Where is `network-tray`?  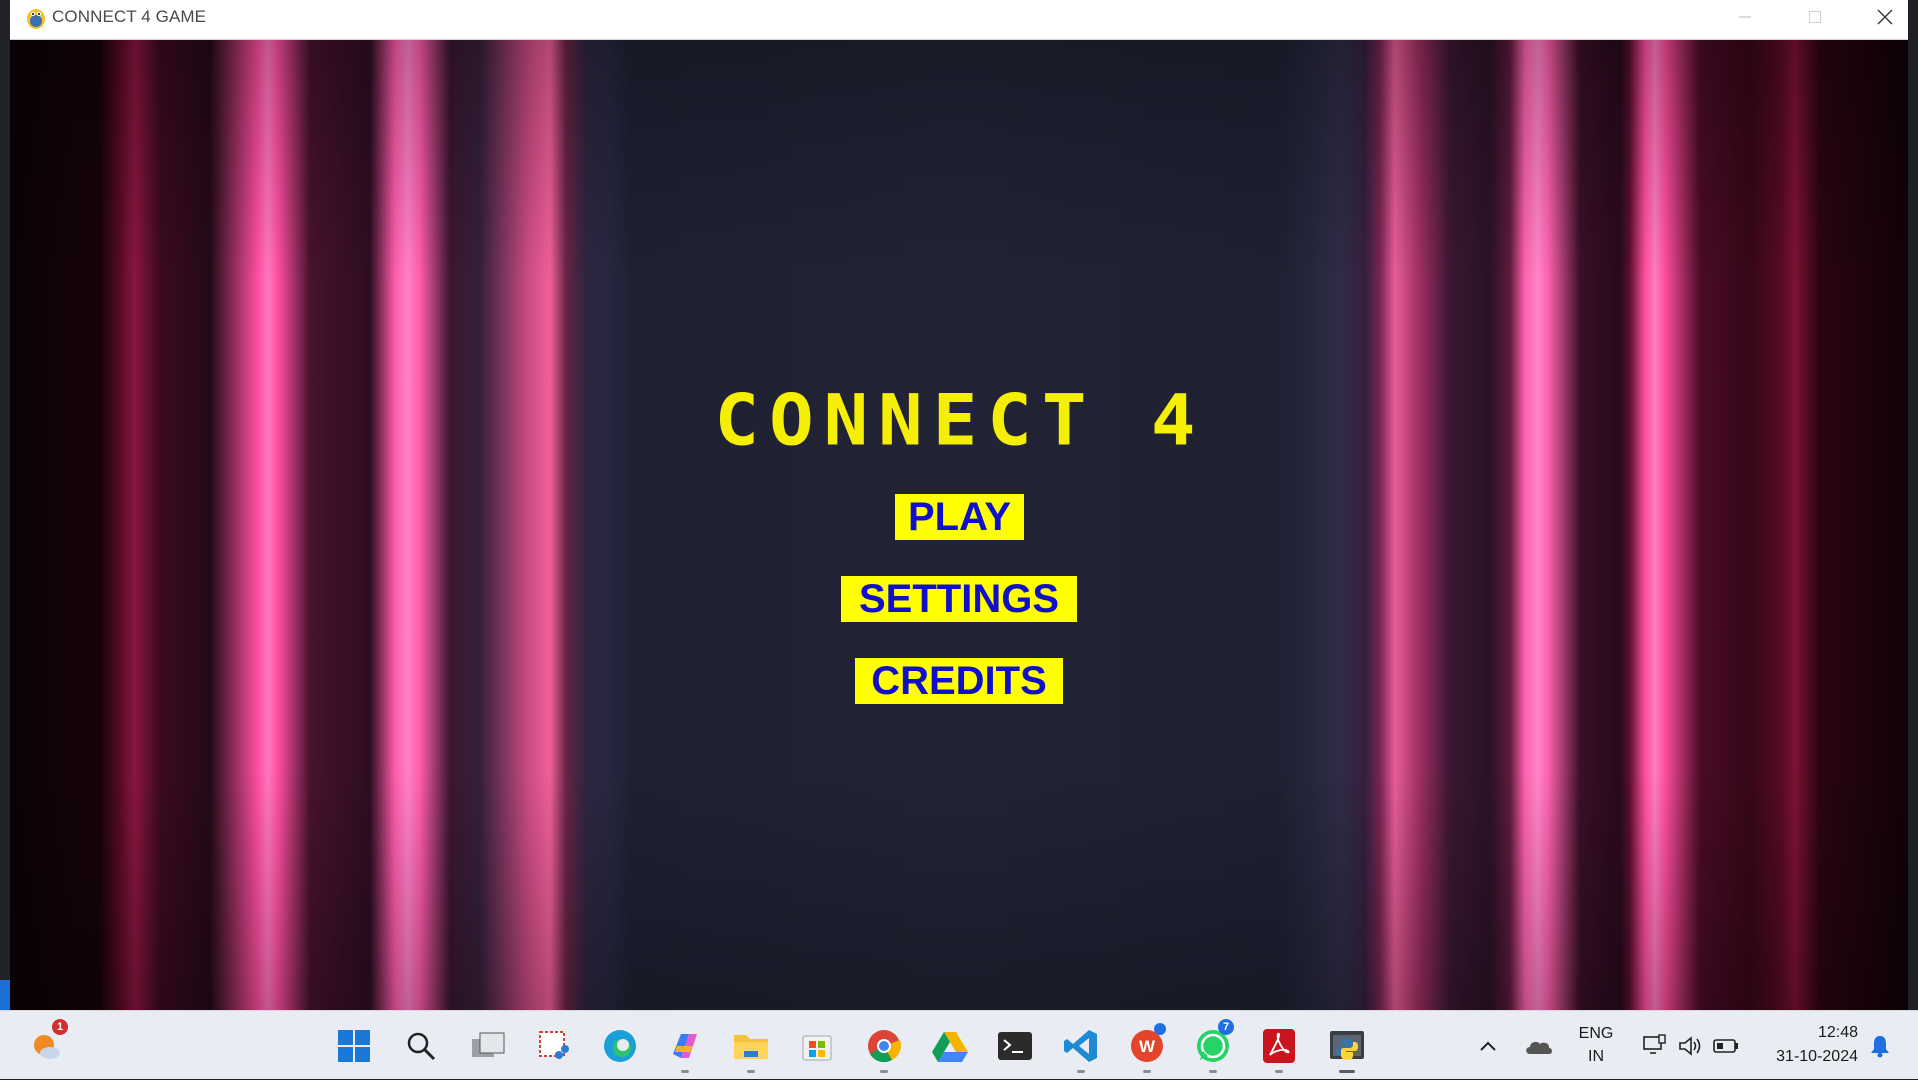 network-tray is located at coordinates (1654, 1045).